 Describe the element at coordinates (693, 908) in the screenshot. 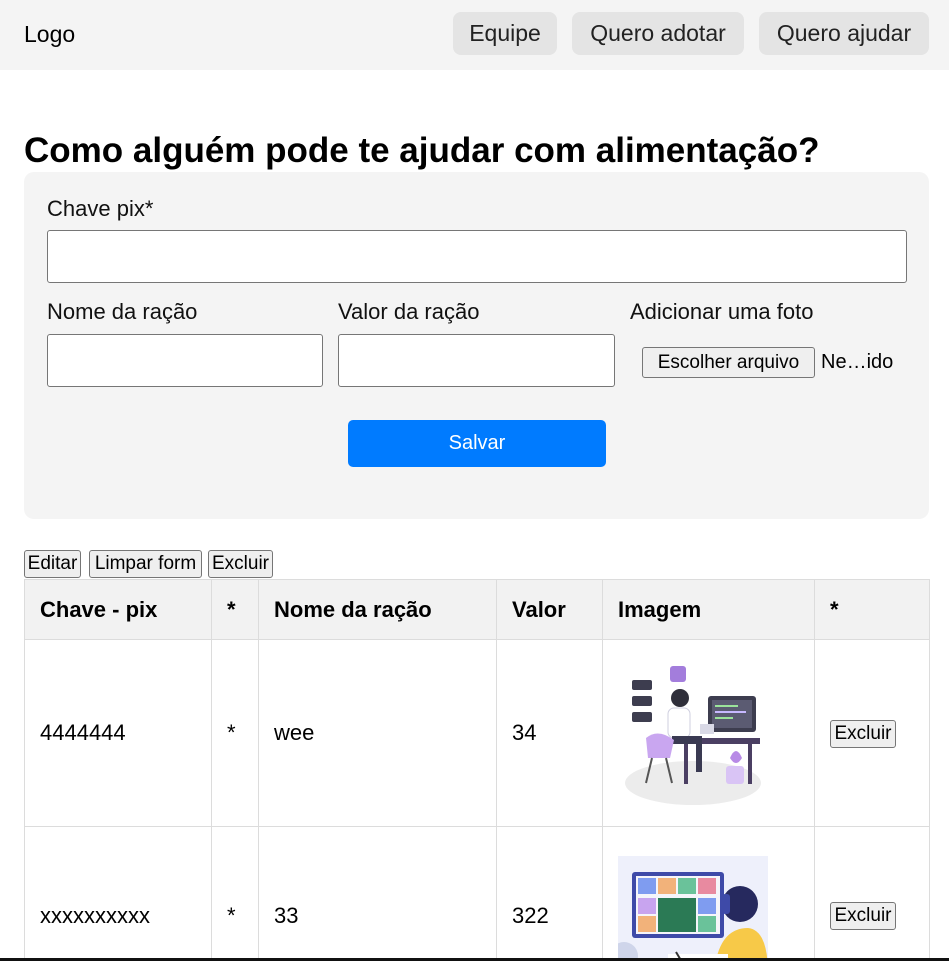

I see `video-call-illustration` at that location.